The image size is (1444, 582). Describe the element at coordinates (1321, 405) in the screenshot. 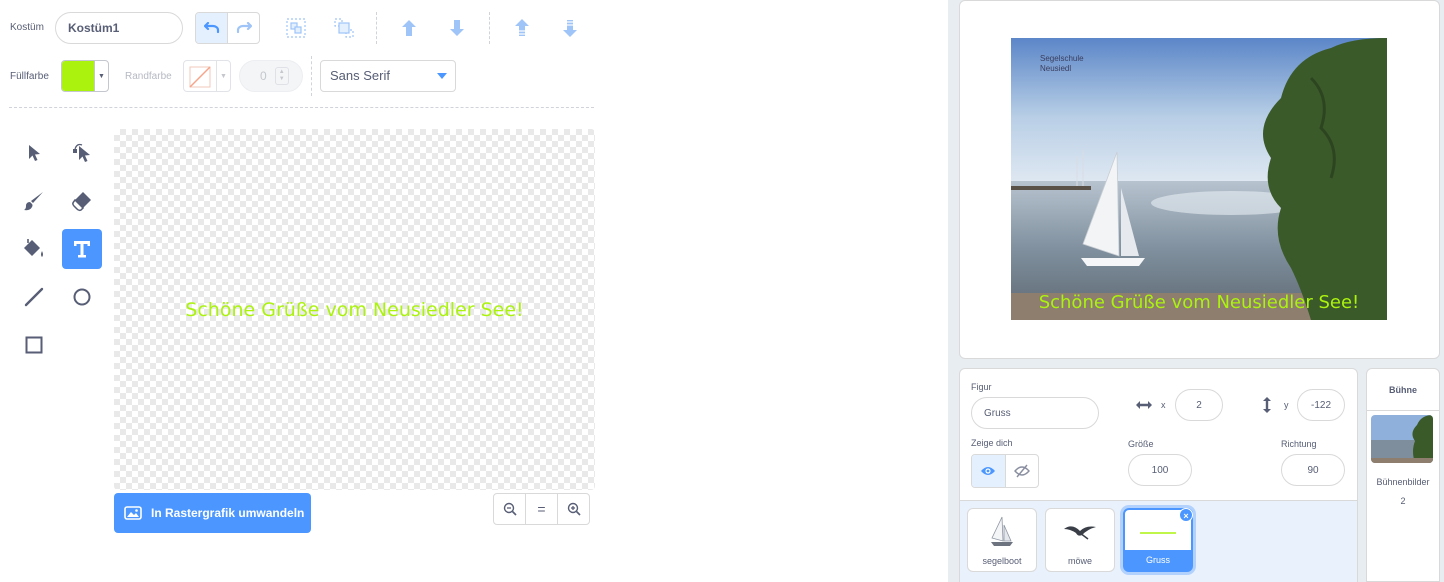

I see `y-input: -122` at that location.